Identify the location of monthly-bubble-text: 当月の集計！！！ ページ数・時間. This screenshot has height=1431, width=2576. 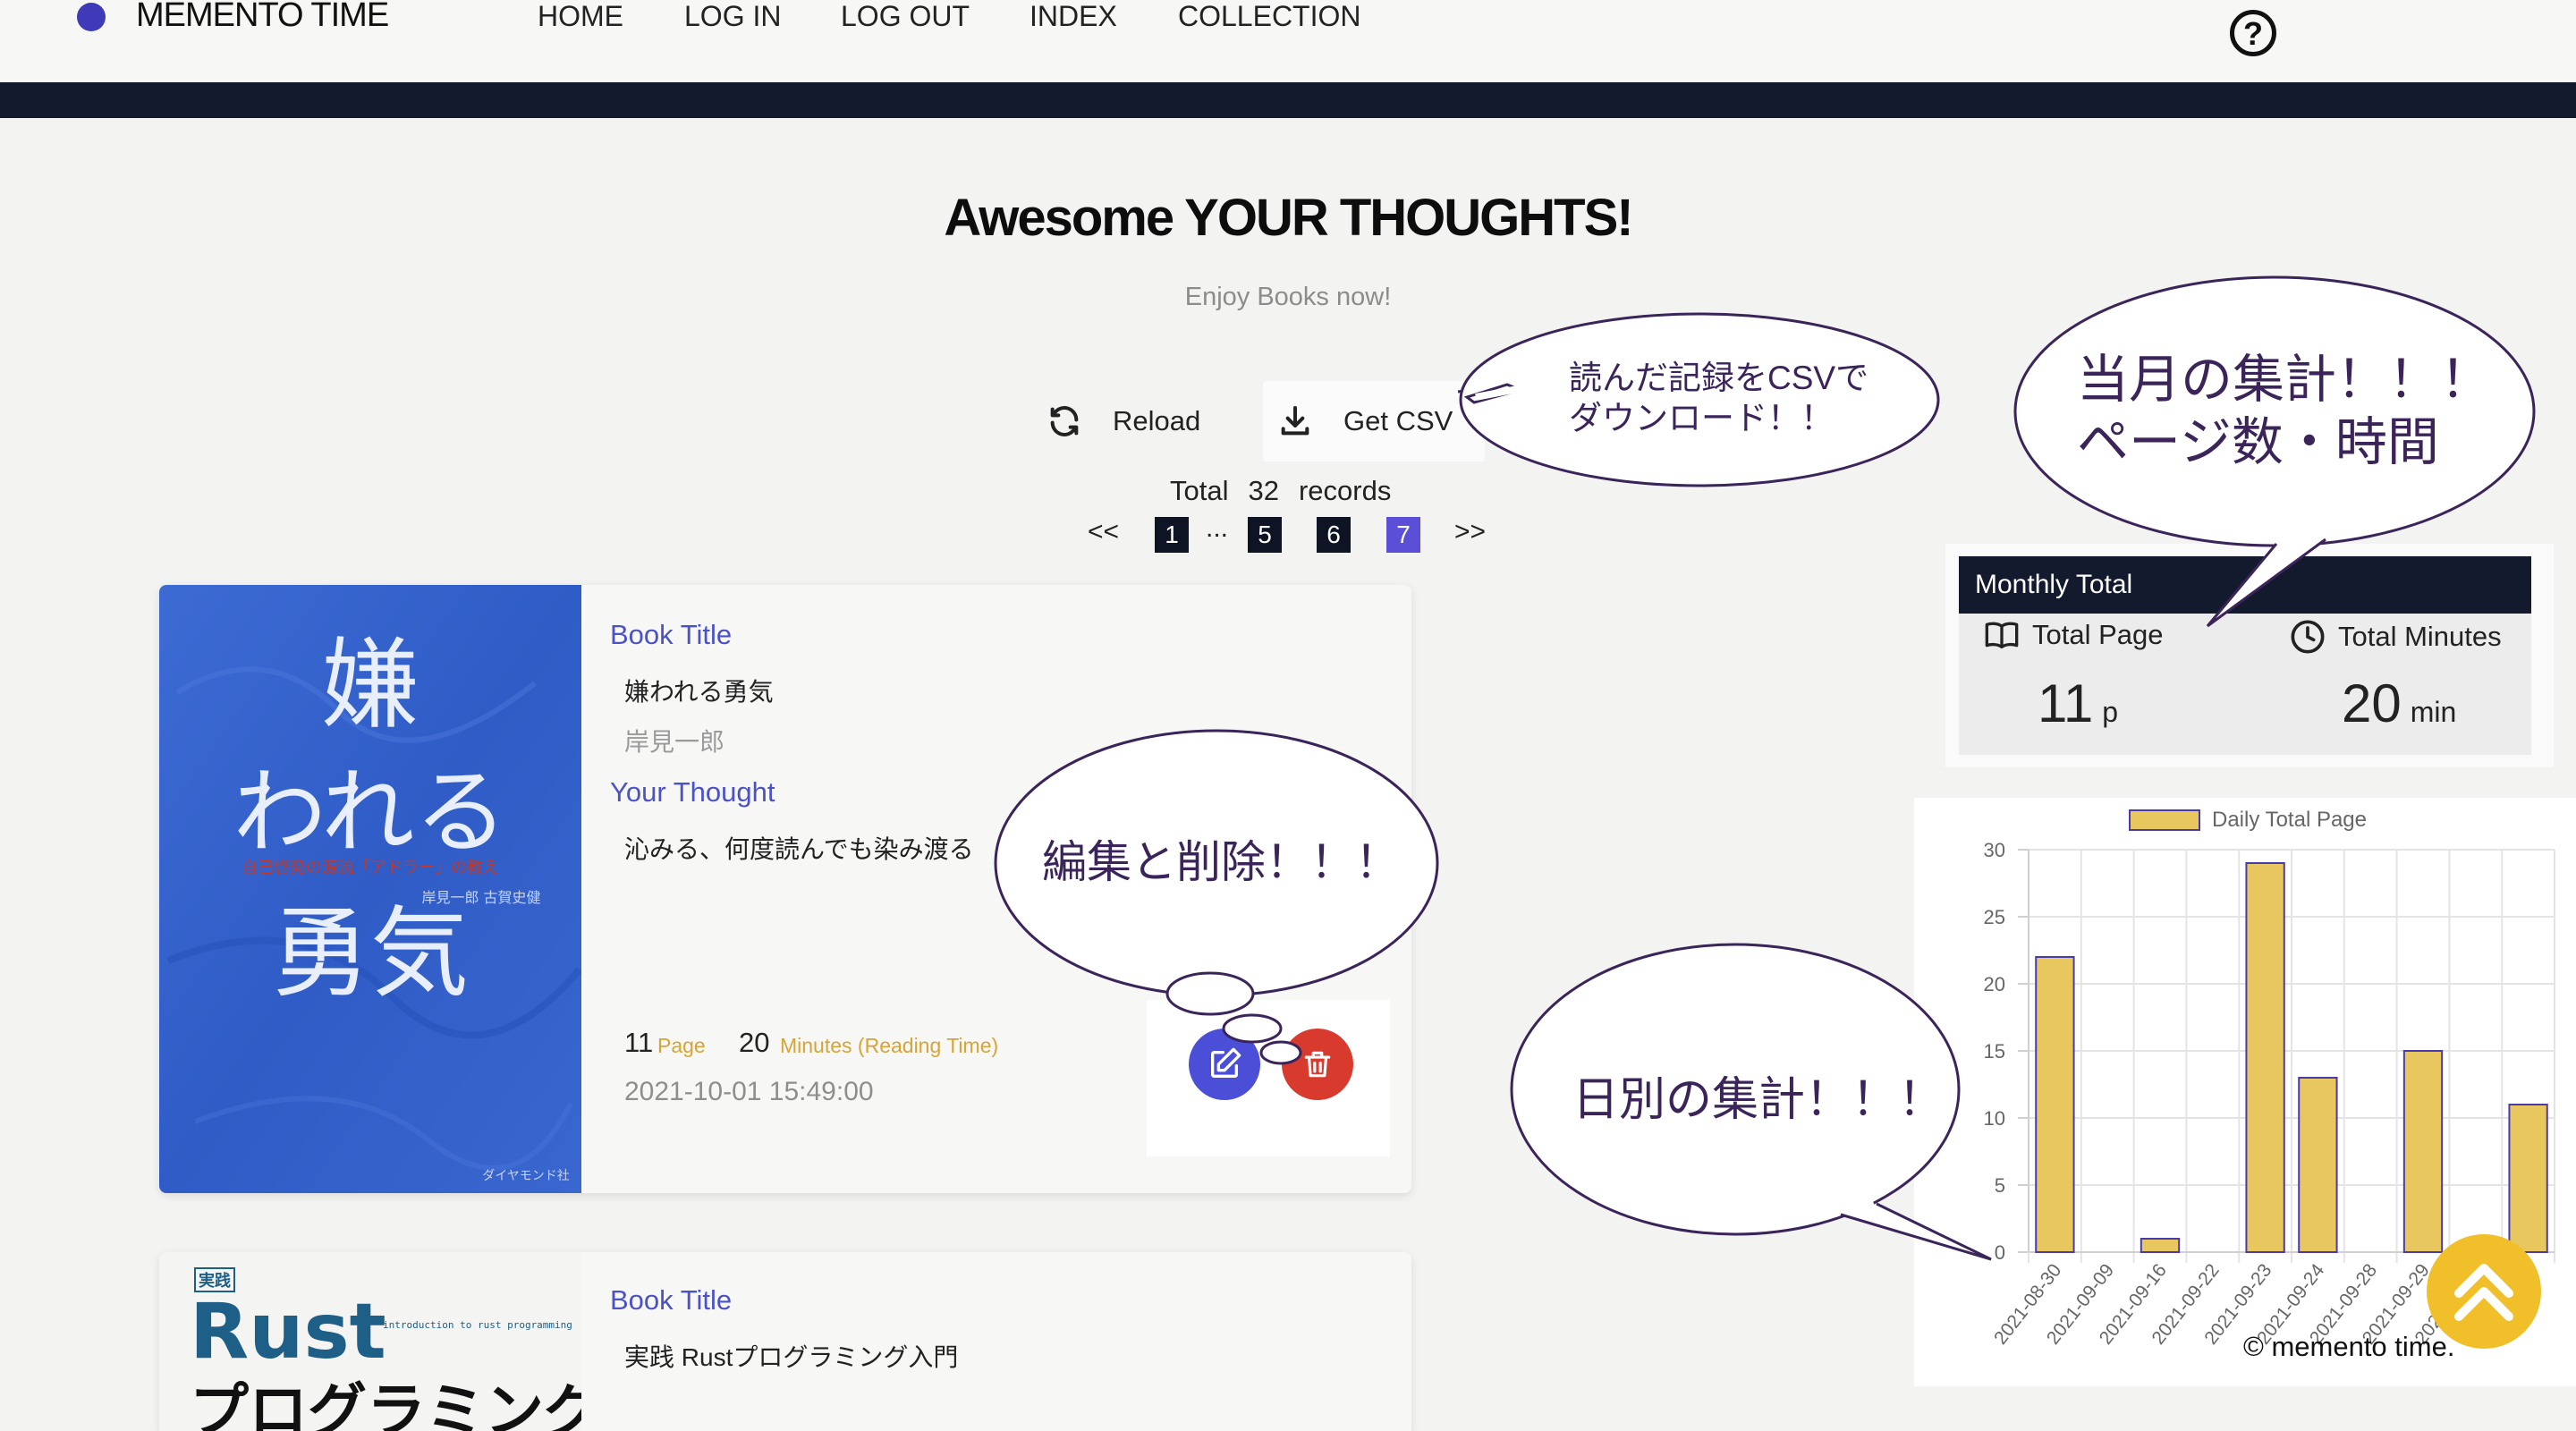
(2284, 412).